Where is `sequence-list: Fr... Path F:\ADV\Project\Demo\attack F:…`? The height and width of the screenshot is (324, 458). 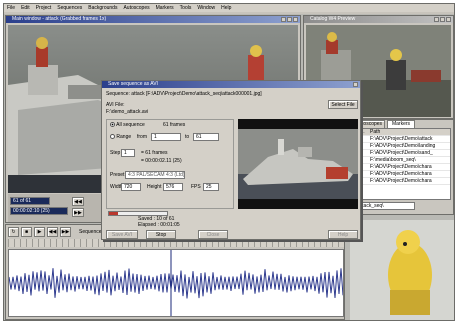 sequence-list: Fr... Path F:\ADV\Project\Demo\attack F:… is located at coordinates (403, 164).